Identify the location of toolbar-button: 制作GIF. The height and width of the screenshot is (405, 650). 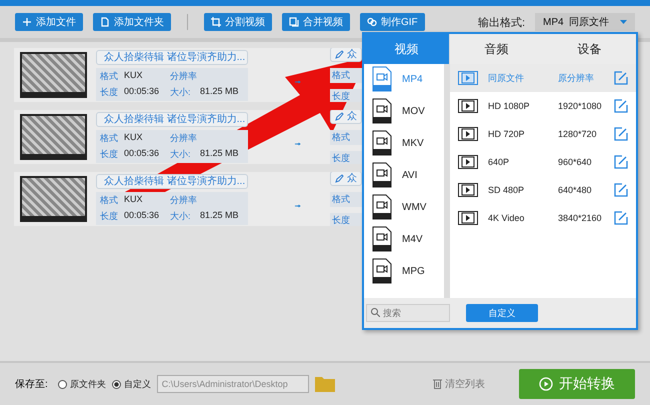
(392, 22).